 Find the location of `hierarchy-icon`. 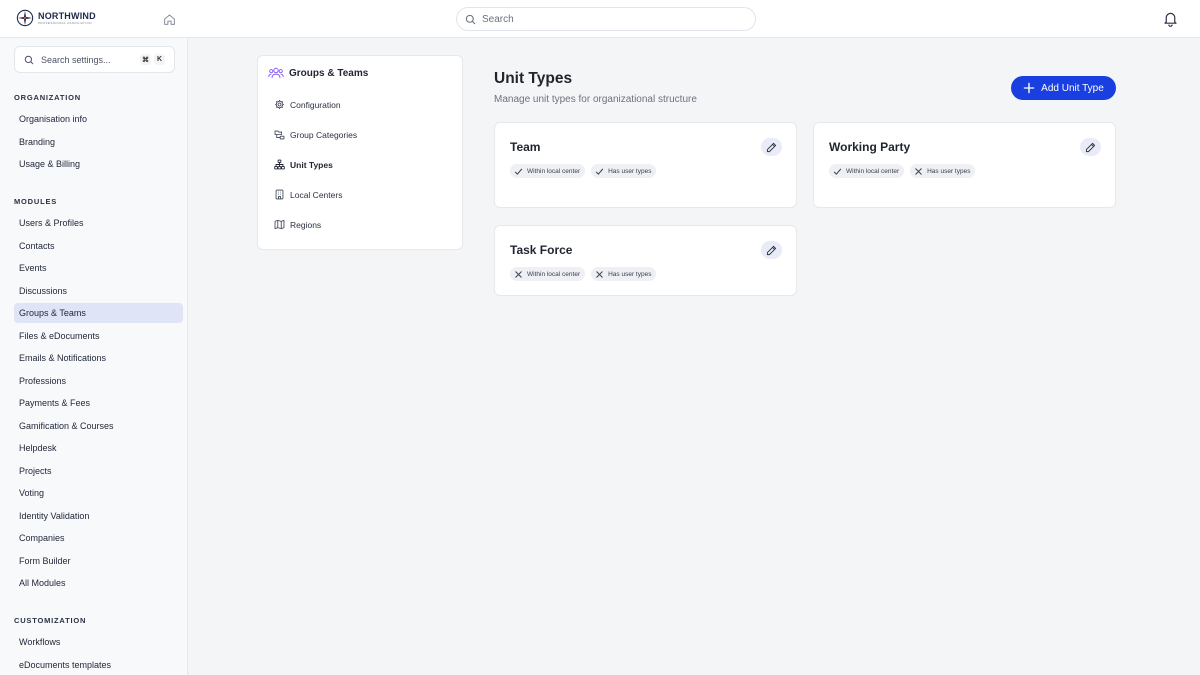

hierarchy-icon is located at coordinates (279, 164).